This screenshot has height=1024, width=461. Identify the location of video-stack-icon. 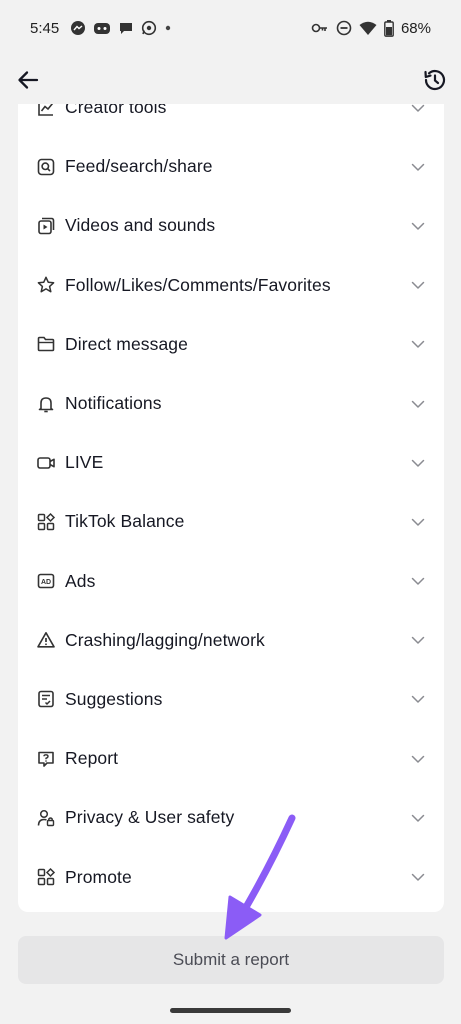
(46, 226).